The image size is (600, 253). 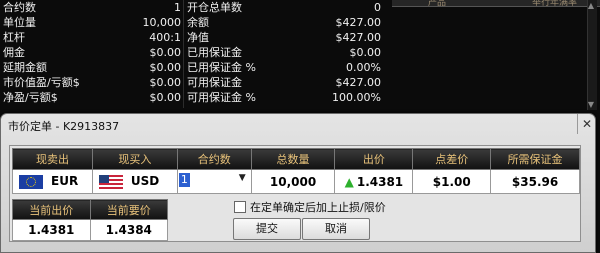 I want to click on eu-flag-icon, so click(x=31, y=181).